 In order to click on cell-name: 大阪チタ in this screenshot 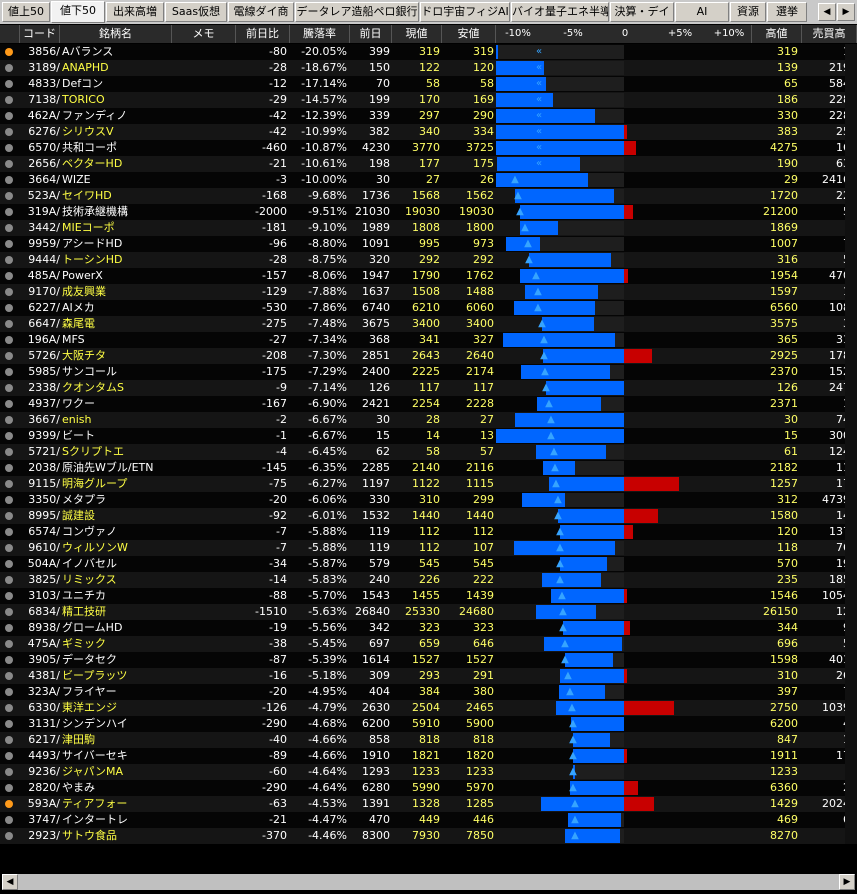, I will do `click(84, 355)`.